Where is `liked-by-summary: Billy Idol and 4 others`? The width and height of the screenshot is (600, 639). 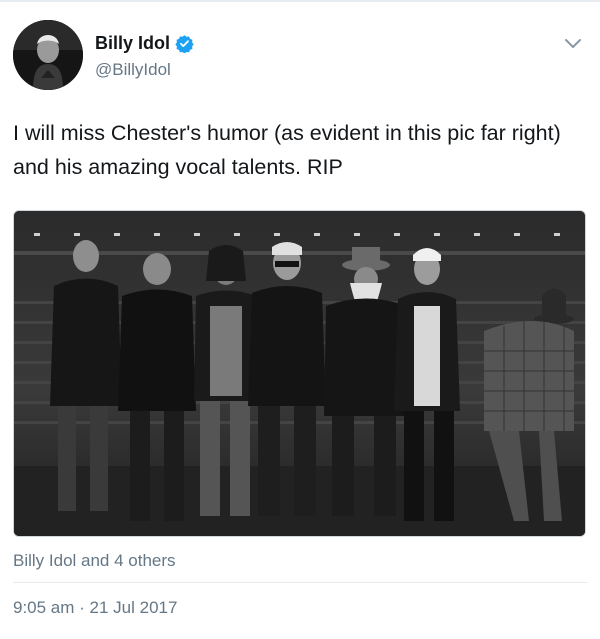
liked-by-summary: Billy Idol and 4 others is located at coordinates (94, 561).